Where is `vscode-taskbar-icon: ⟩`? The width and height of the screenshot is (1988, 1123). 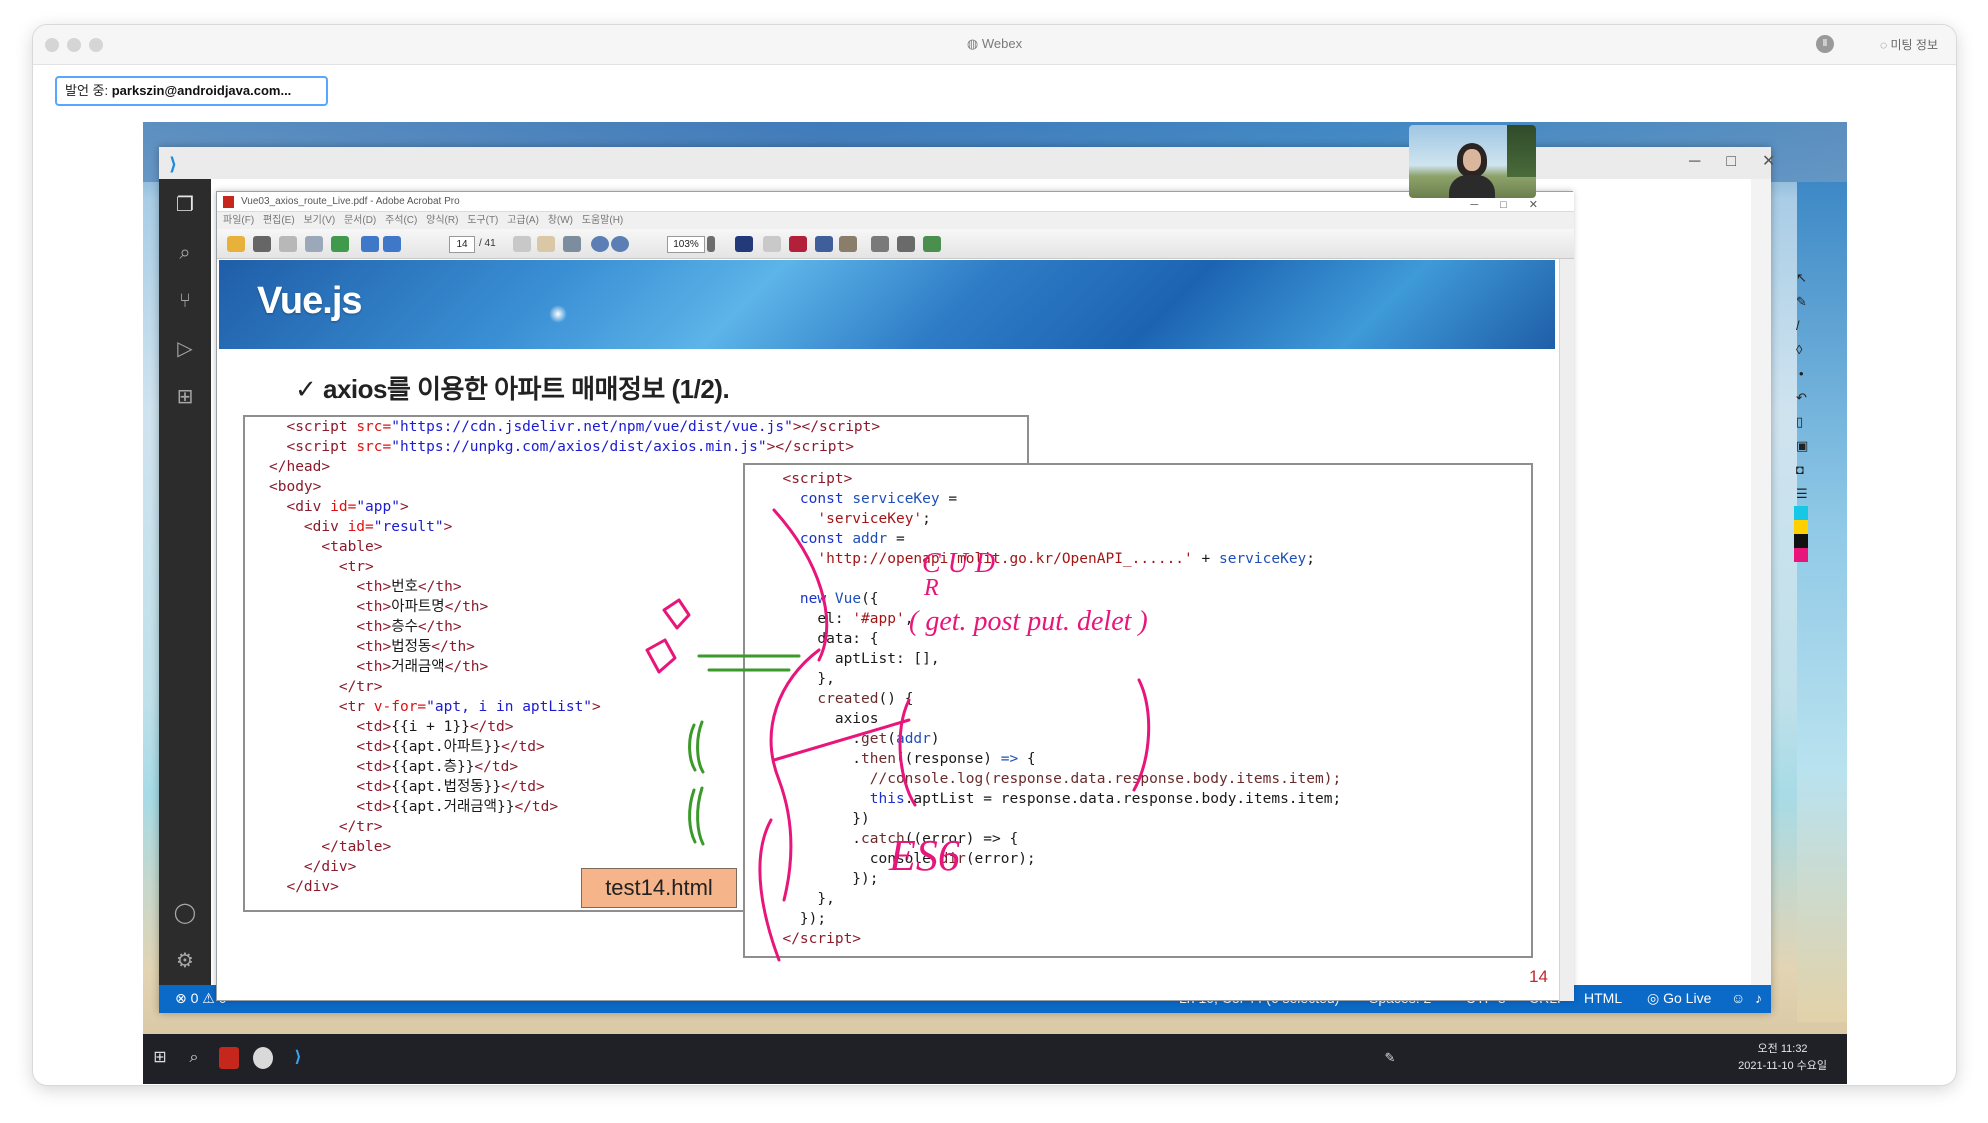
vscode-taskbar-icon: ⟩ is located at coordinates (298, 1058).